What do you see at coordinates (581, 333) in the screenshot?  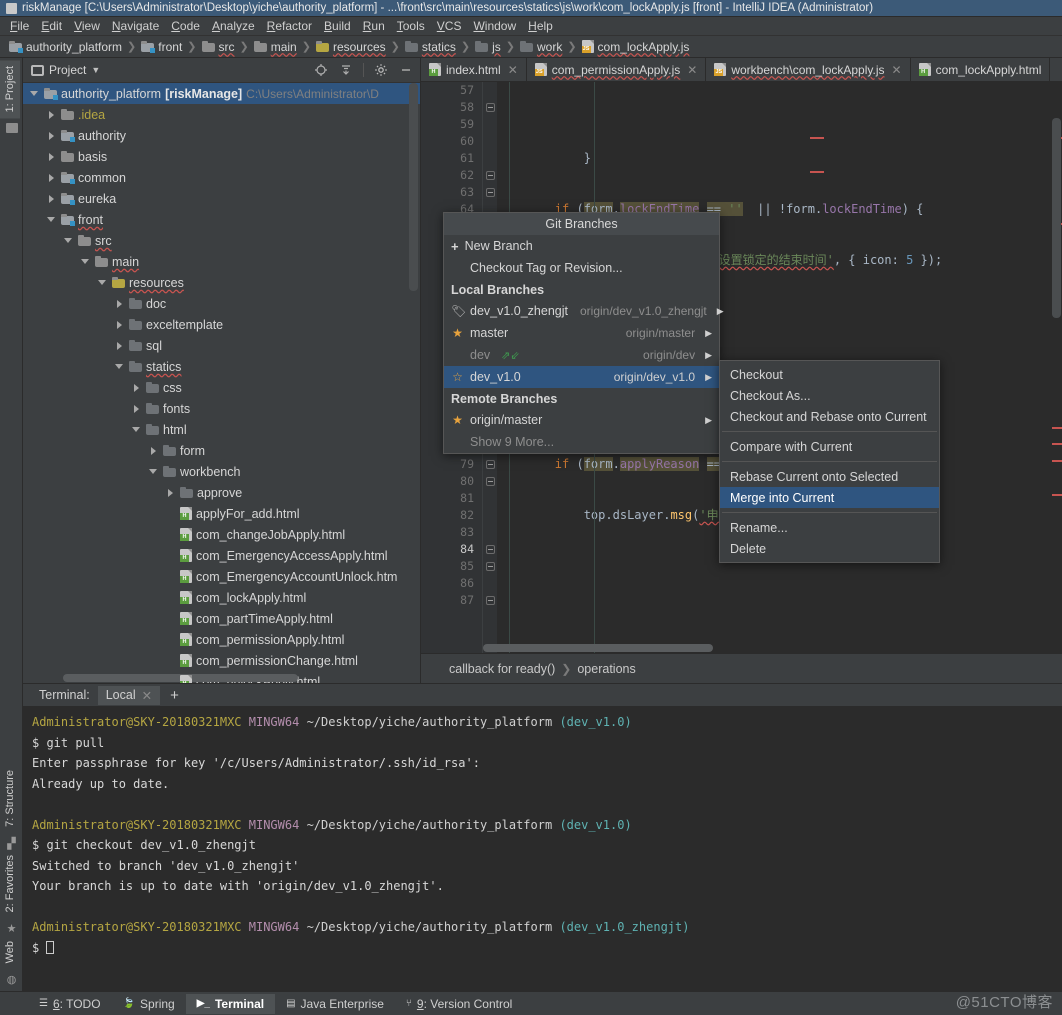 I see `git-branch-master: ★ master origin/master ▶` at bounding box center [581, 333].